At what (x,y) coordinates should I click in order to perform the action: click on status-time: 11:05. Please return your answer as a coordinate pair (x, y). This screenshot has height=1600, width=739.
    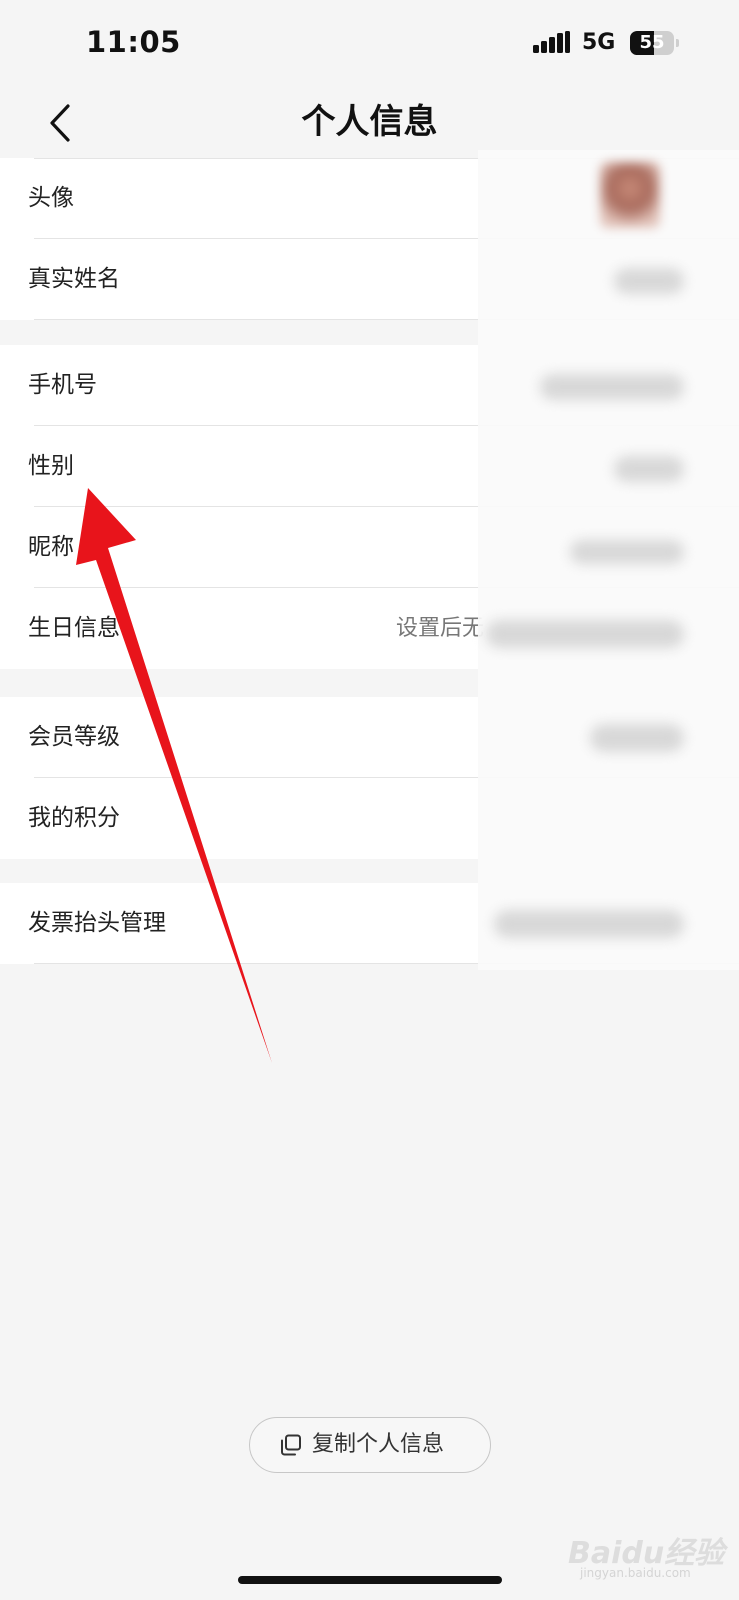
    Looking at the image, I should click on (133, 42).